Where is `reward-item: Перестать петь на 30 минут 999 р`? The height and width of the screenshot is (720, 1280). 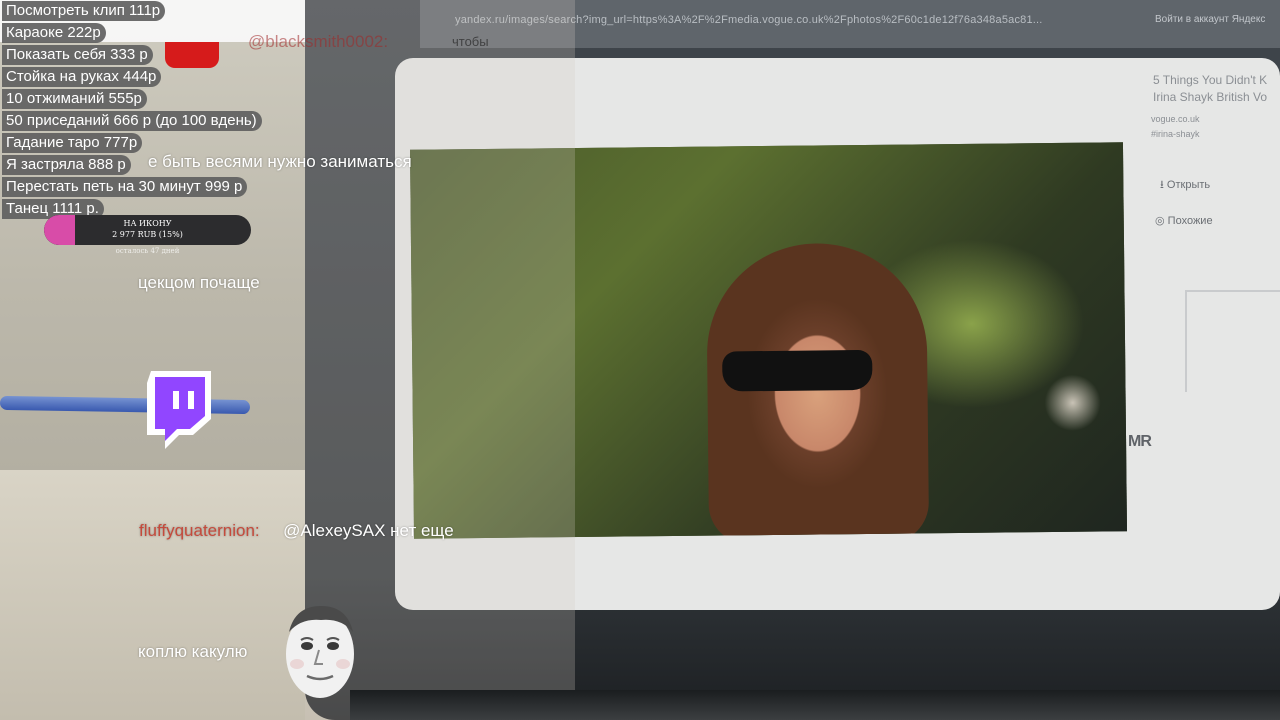 reward-item: Перестать петь на 30 минут 999 р is located at coordinates (125, 187).